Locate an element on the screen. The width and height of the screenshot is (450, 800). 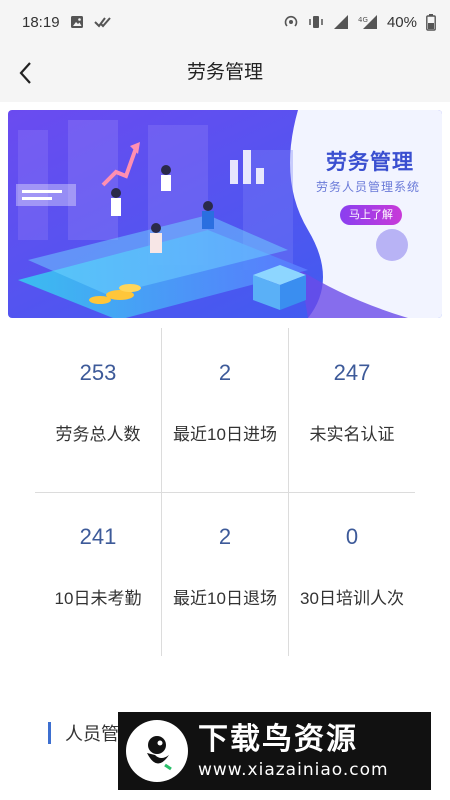
watermark: 下载鸟资源 www.xiazainiao.com is located at coordinates (274, 751).